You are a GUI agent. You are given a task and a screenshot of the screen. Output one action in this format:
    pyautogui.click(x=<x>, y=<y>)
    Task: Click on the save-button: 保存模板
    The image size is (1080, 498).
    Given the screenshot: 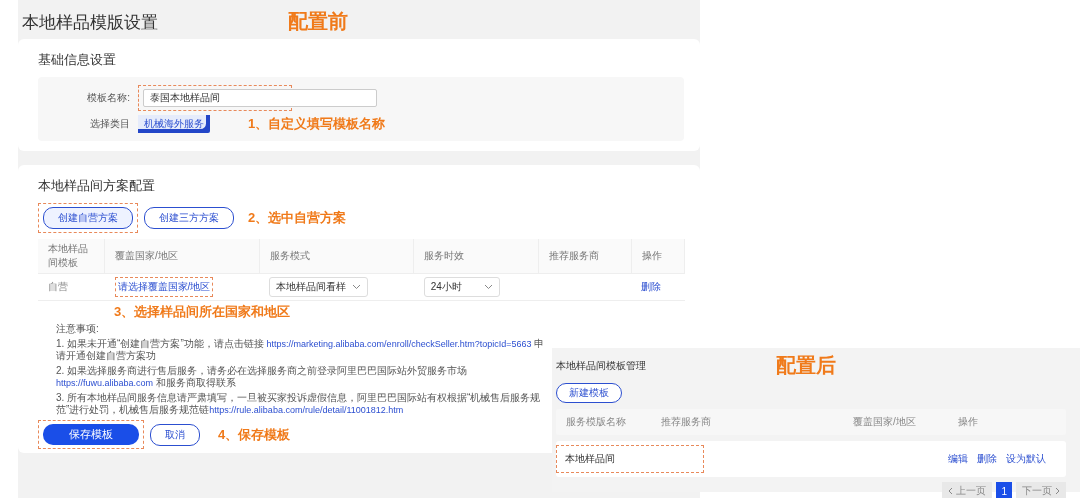 What is the action you would take?
    pyautogui.click(x=91, y=434)
    